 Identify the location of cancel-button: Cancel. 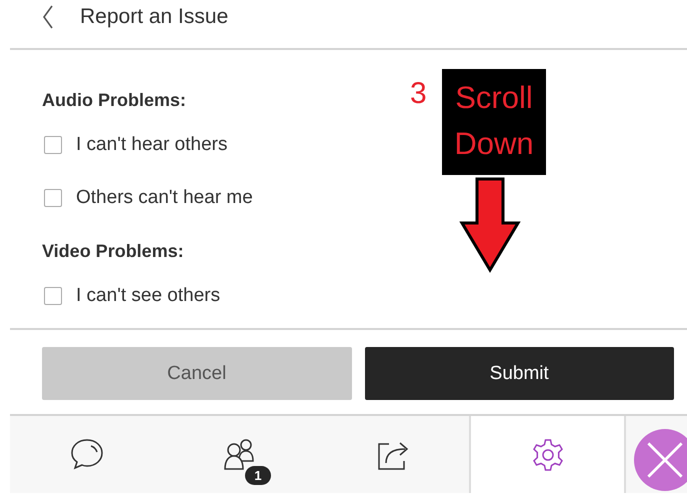
(197, 373).